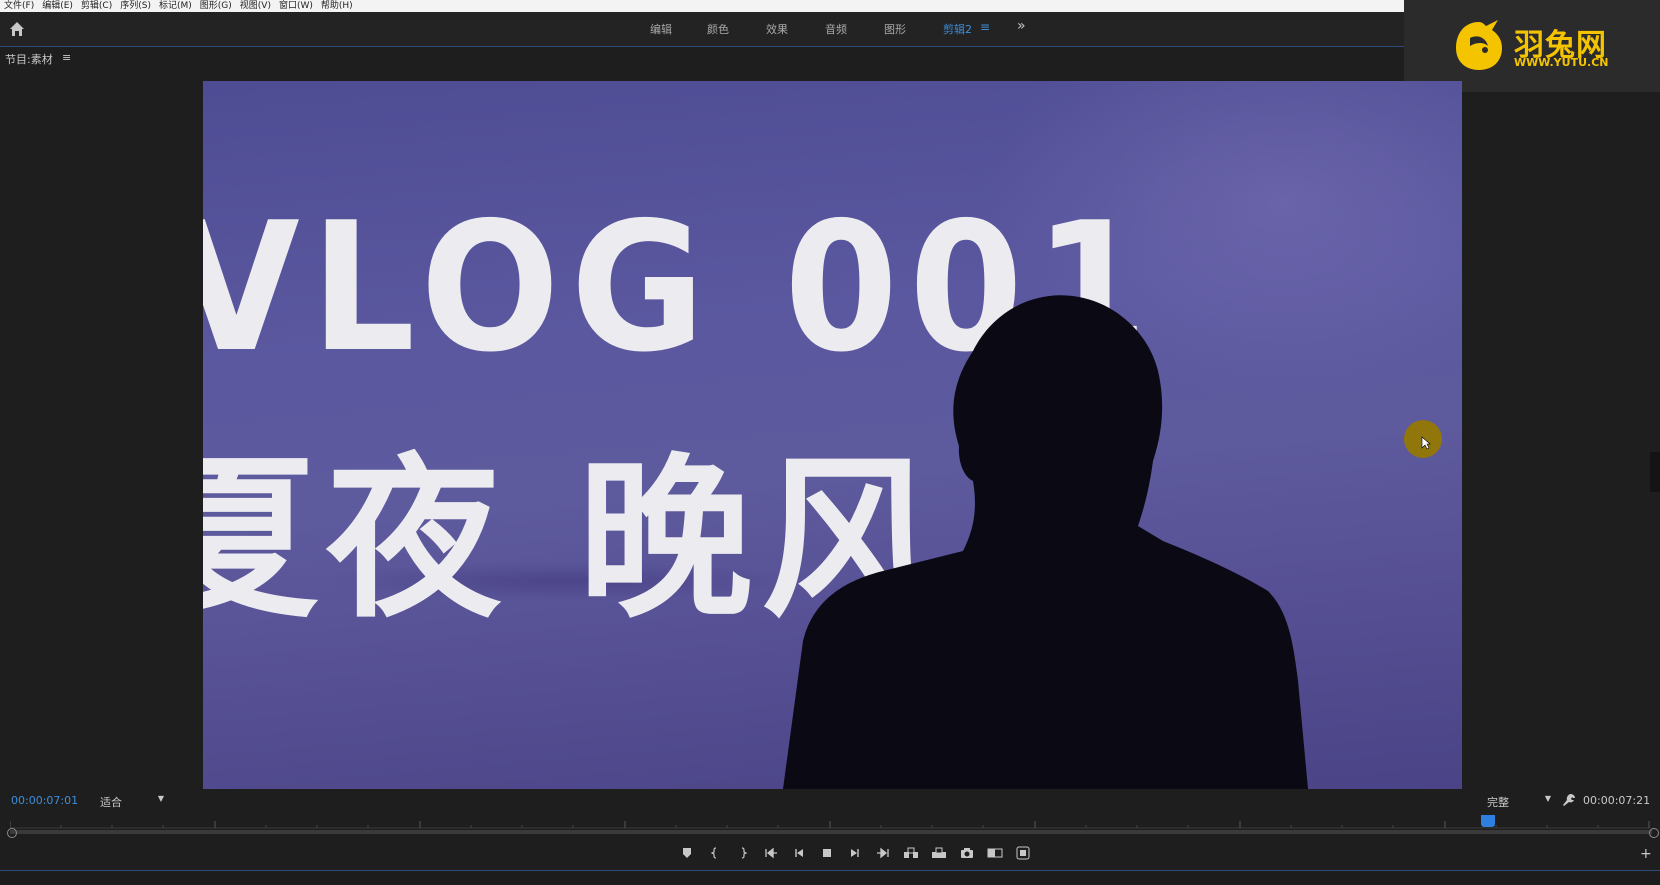  I want to click on time-ruler, so click(830, 822).